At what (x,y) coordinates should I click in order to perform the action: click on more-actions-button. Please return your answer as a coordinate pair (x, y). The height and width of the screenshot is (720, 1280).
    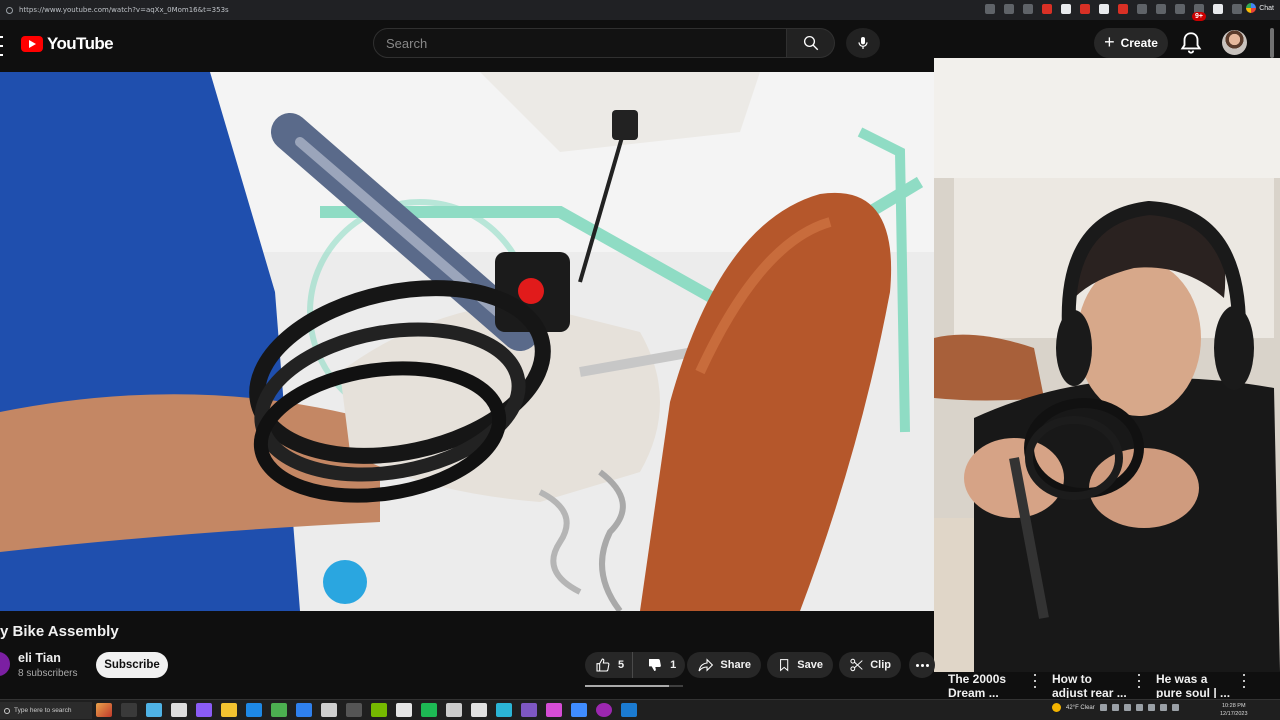
    Looking at the image, I should click on (922, 665).